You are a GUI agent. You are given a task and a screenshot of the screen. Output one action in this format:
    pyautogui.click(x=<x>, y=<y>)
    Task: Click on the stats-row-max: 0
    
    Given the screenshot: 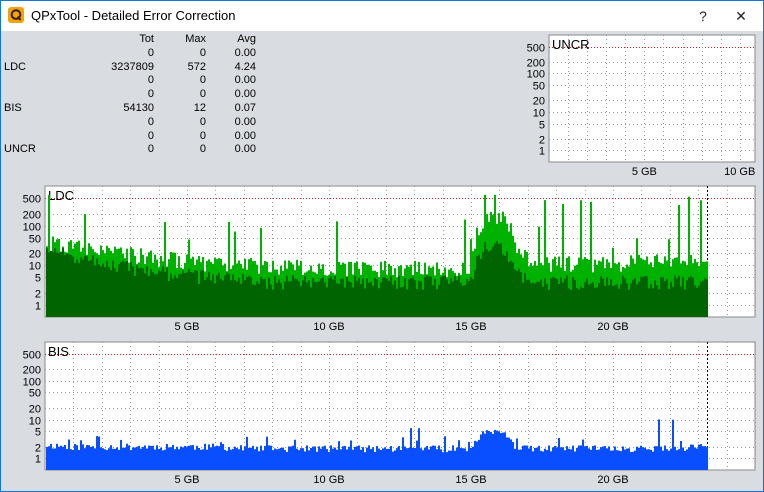 What is the action you would take?
    pyautogui.click(x=202, y=80)
    